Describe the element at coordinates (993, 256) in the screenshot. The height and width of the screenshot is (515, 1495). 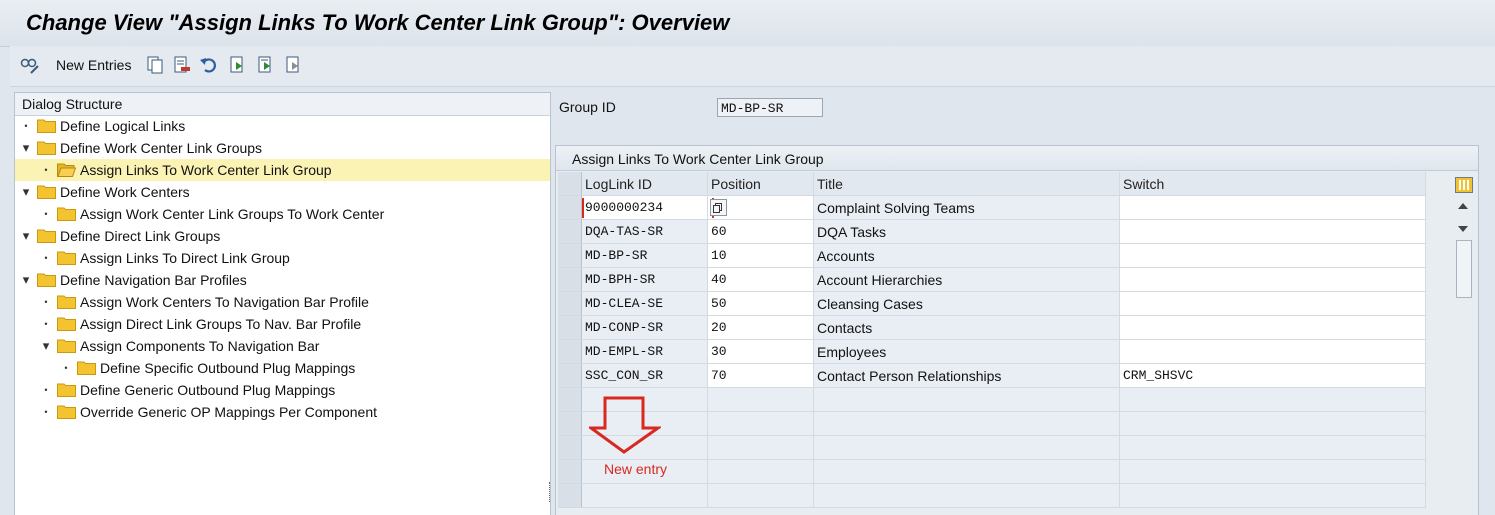
I see `table-row: MD-BP-SR 10 Accounts` at that location.